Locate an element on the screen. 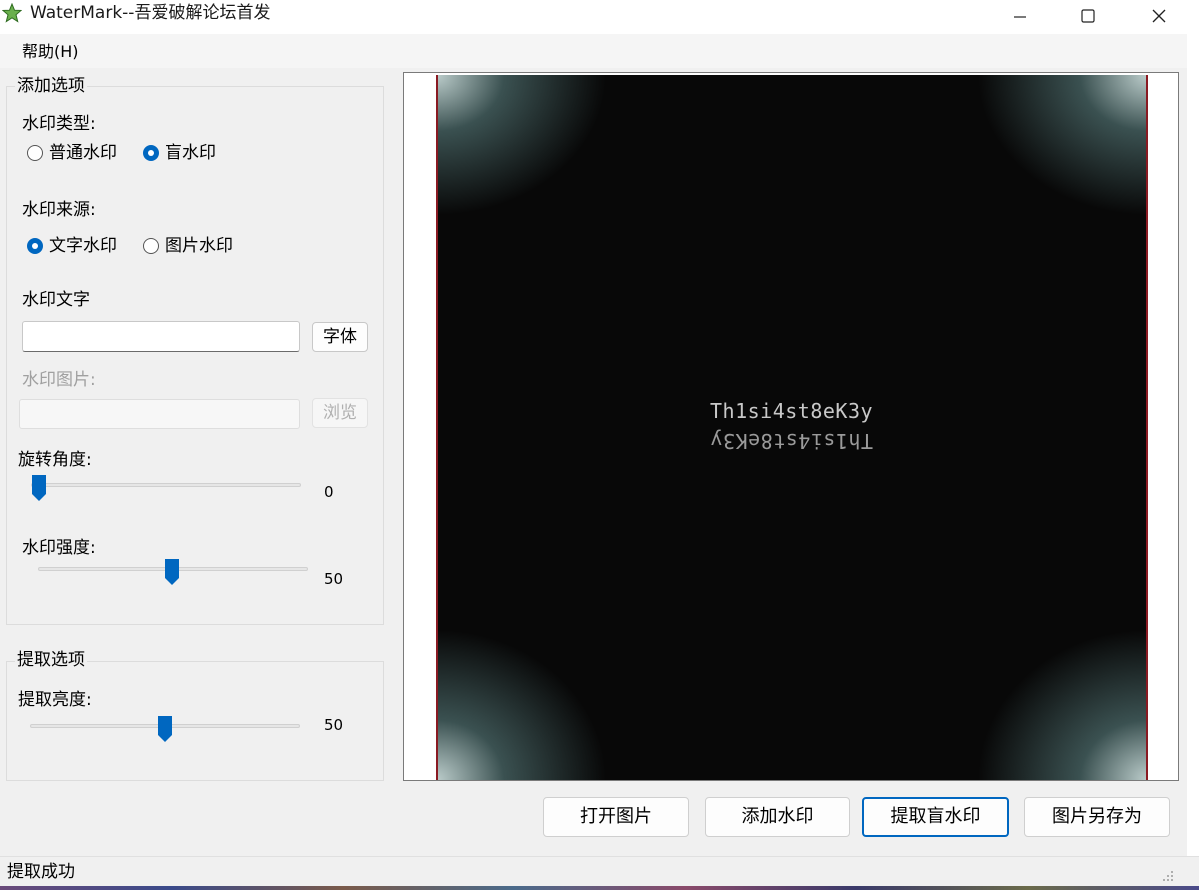 This screenshot has width=1199, height=890. radio-label: 文字水印 is located at coordinates (83, 246).